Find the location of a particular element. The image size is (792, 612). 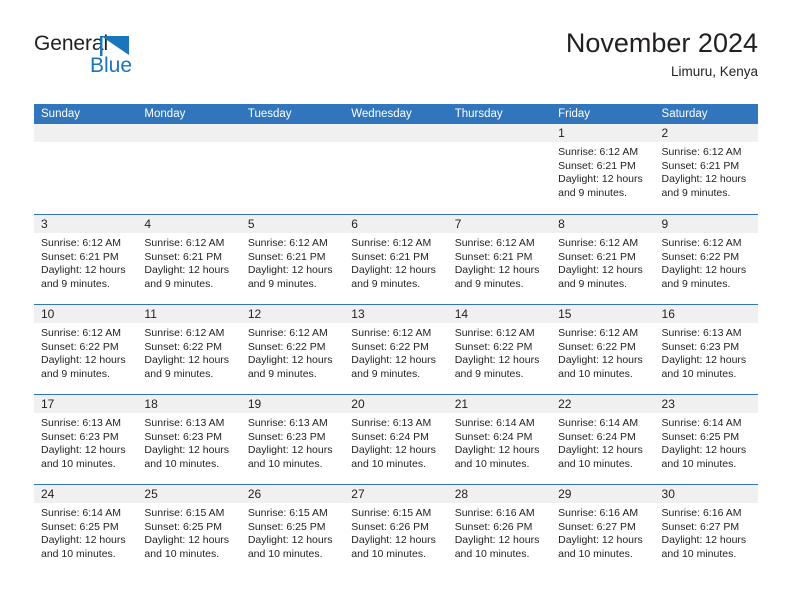

general-blue-logo: General Blue is located at coordinates (124, 58).